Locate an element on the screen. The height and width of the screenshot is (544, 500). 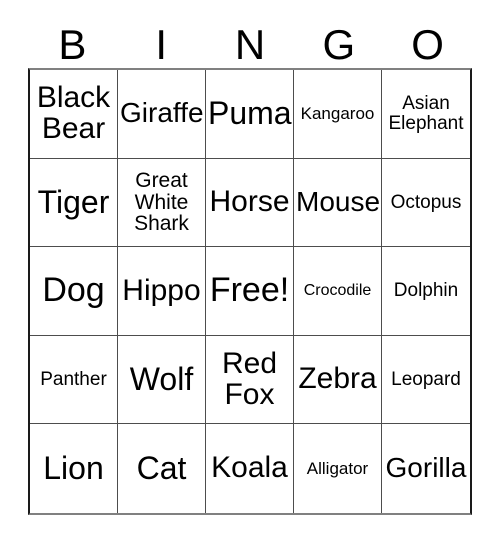
bingo-cell-free-space: Free! is located at coordinates (250, 291).